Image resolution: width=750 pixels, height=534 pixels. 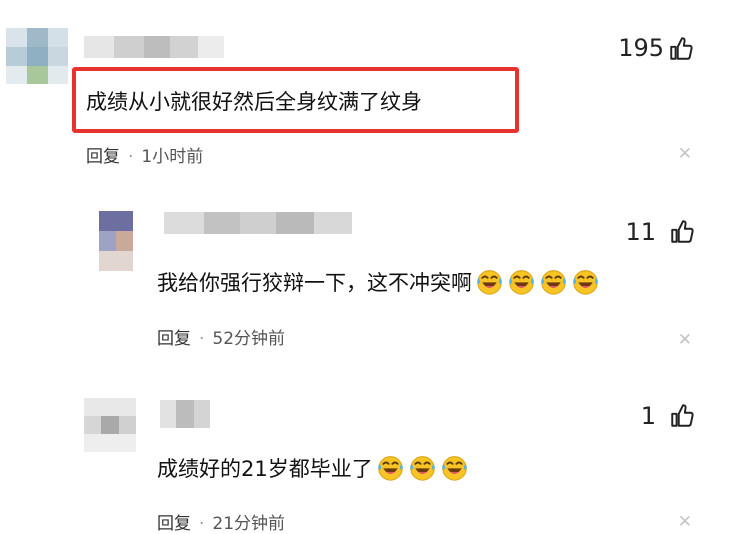 I want to click on comment-text-content: 我给你强行狡辩一下，这不冲突啊, so click(x=314, y=283).